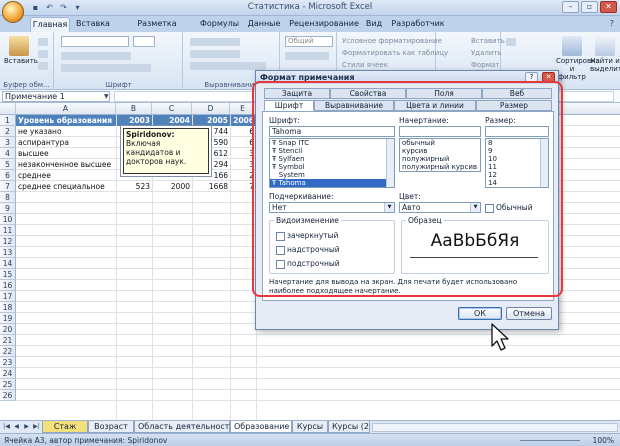  What do you see at coordinates (243, 175) in the screenshot?
I see `cell-e: 2` at bounding box center [243, 175].